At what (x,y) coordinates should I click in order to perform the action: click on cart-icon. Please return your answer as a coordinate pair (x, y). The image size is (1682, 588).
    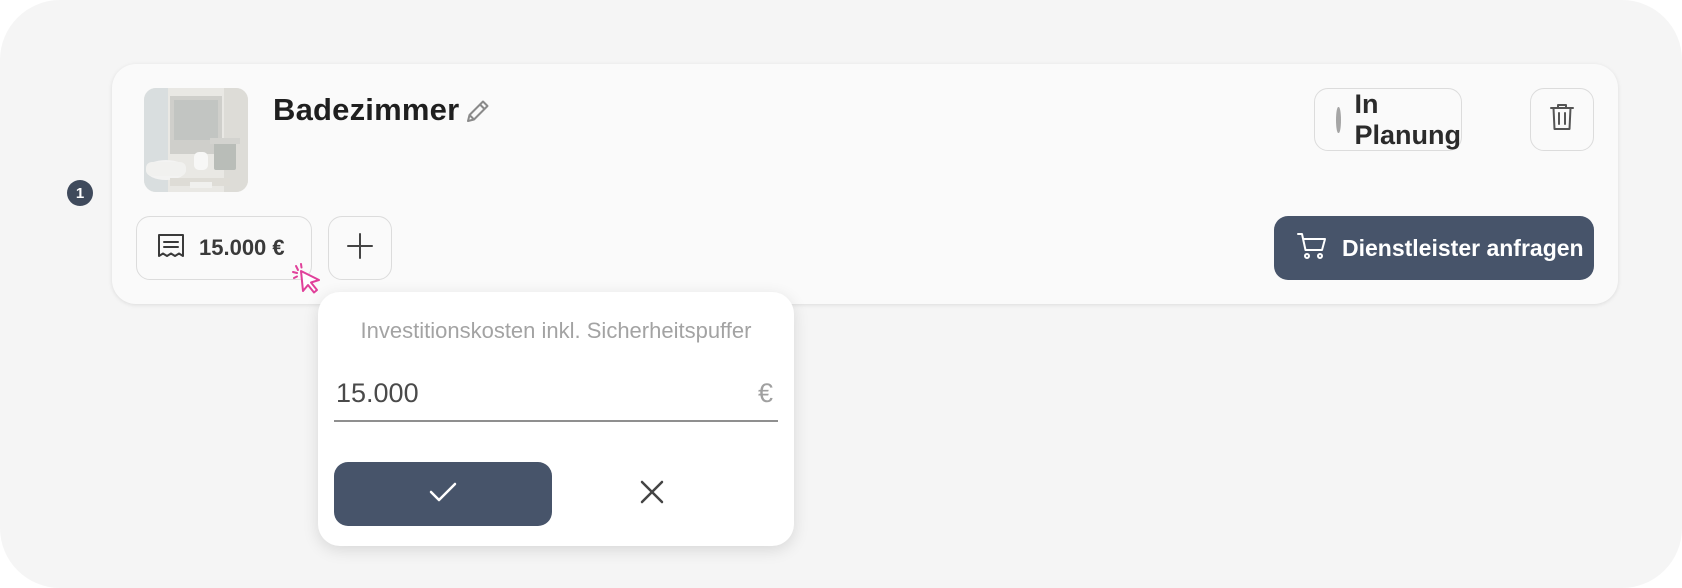
    Looking at the image, I should click on (1312, 248).